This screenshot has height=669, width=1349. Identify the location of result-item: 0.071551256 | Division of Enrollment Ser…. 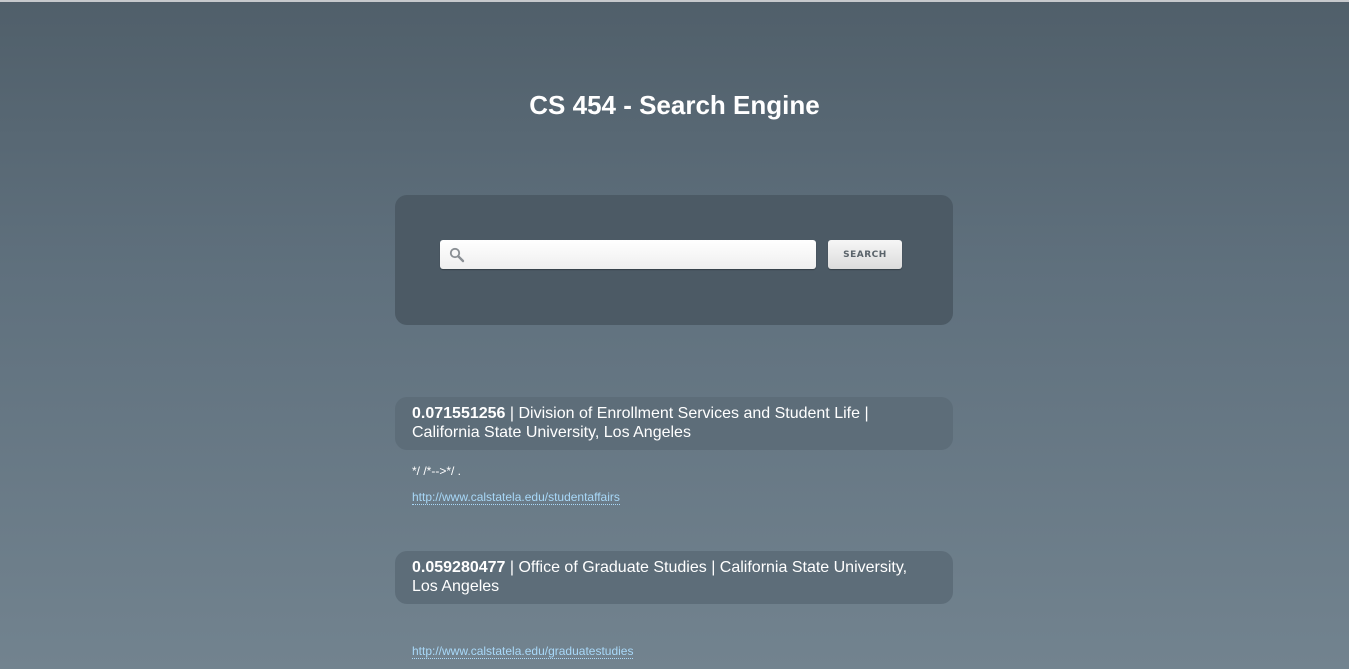
(674, 451).